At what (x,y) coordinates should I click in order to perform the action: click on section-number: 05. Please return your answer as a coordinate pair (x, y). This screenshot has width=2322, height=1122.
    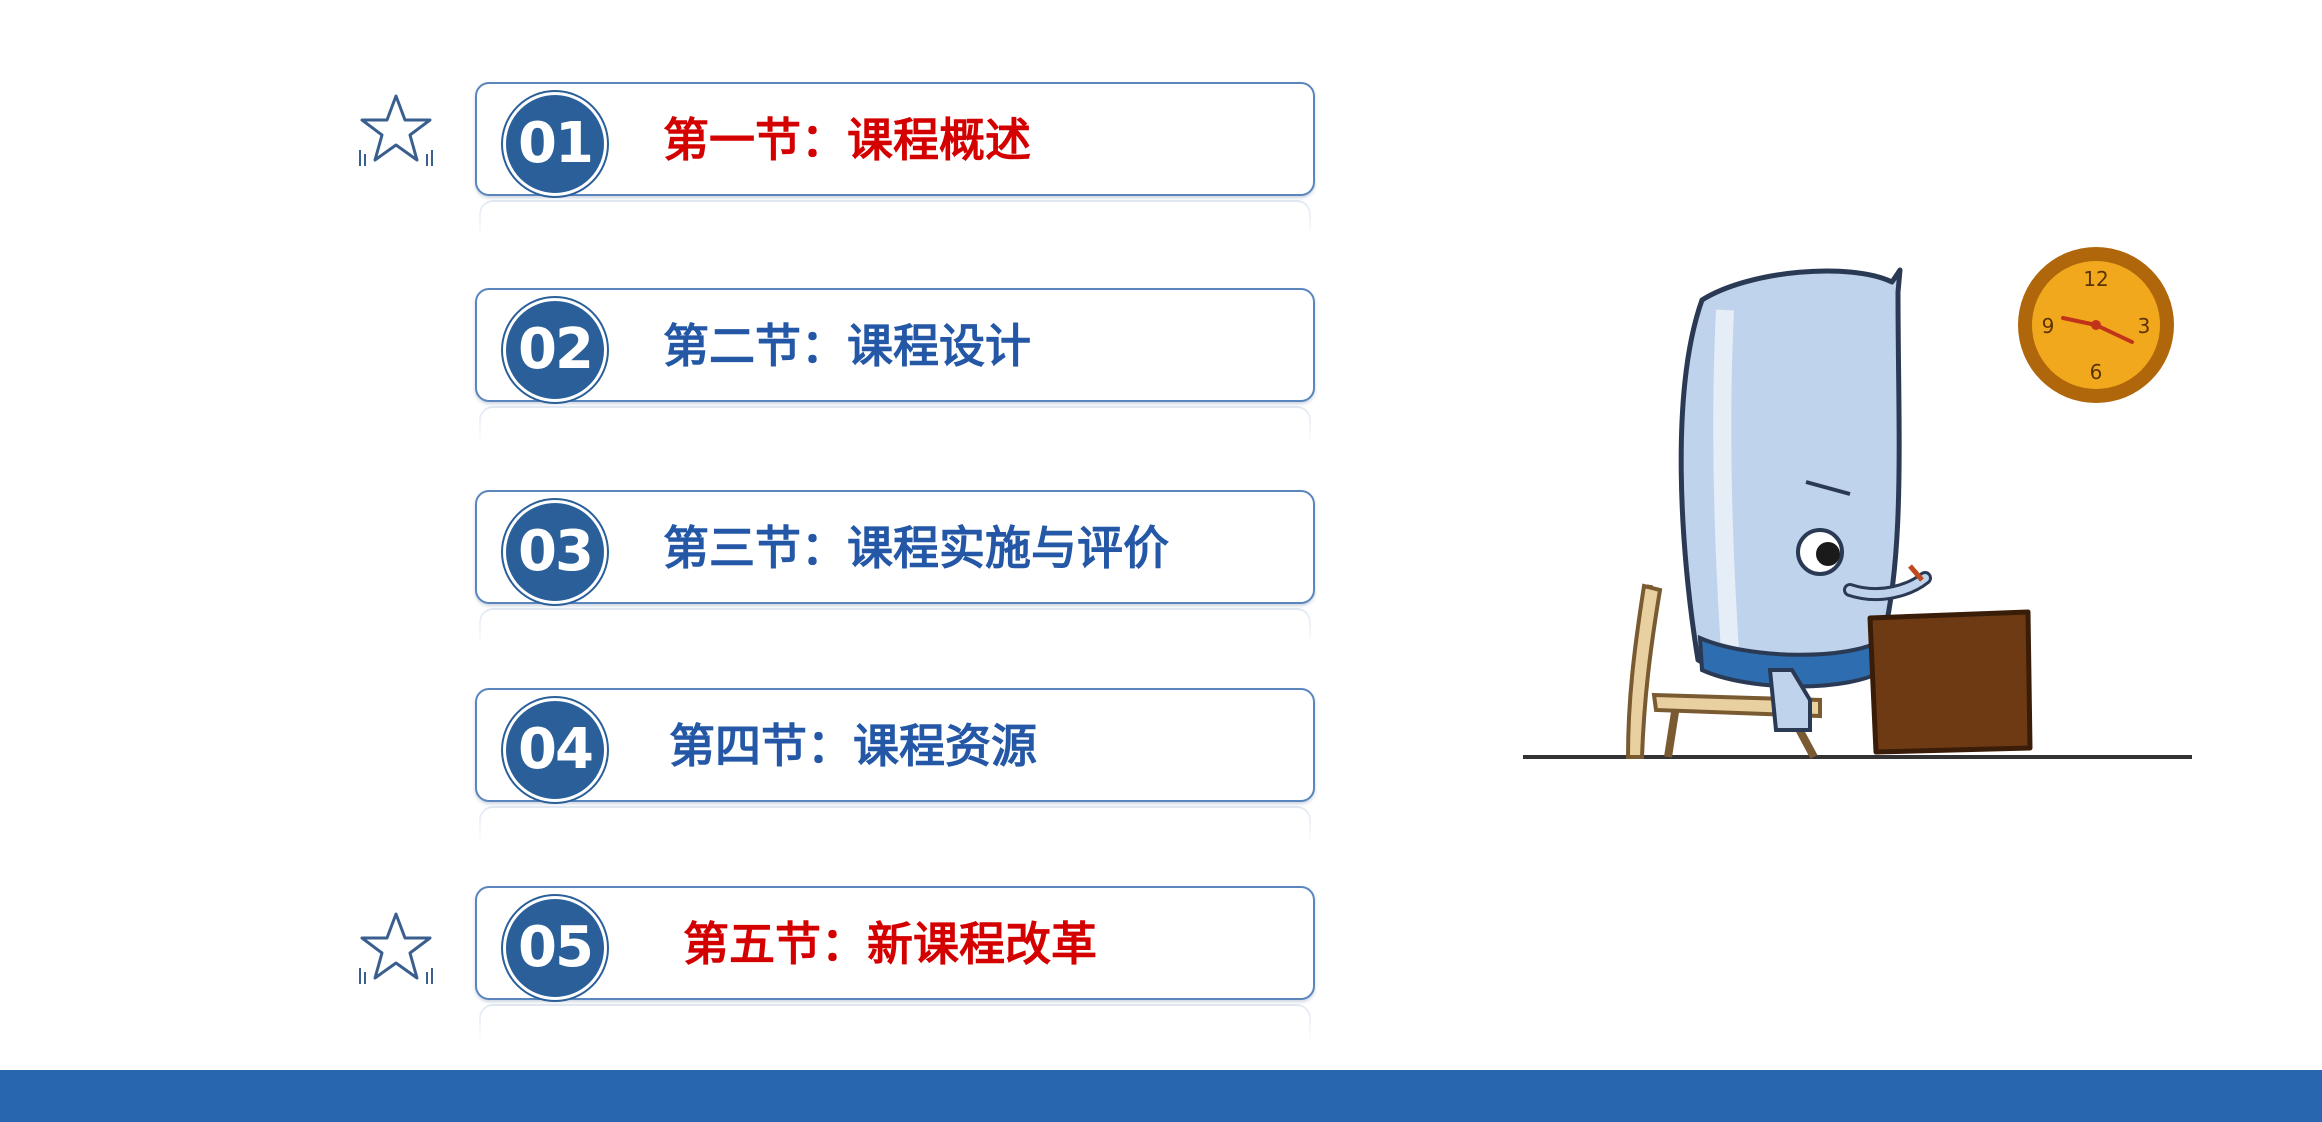
    Looking at the image, I should click on (555, 948).